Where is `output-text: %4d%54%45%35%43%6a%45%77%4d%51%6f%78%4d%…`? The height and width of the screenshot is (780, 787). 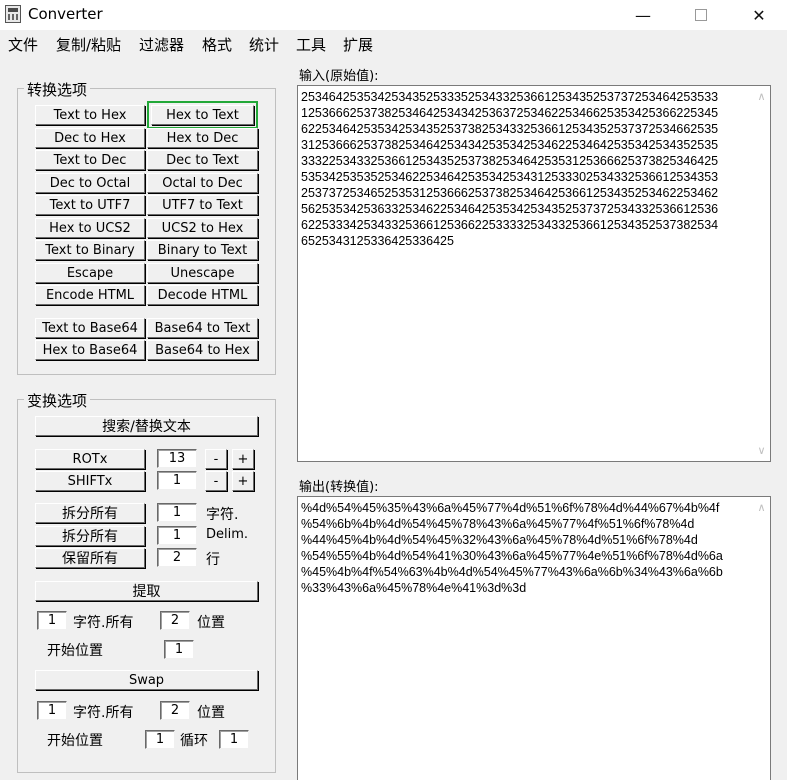 output-text: %4d%54%45%35%43%6a%45%77%4d%51%6f%78%4d%… is located at coordinates (526, 548).